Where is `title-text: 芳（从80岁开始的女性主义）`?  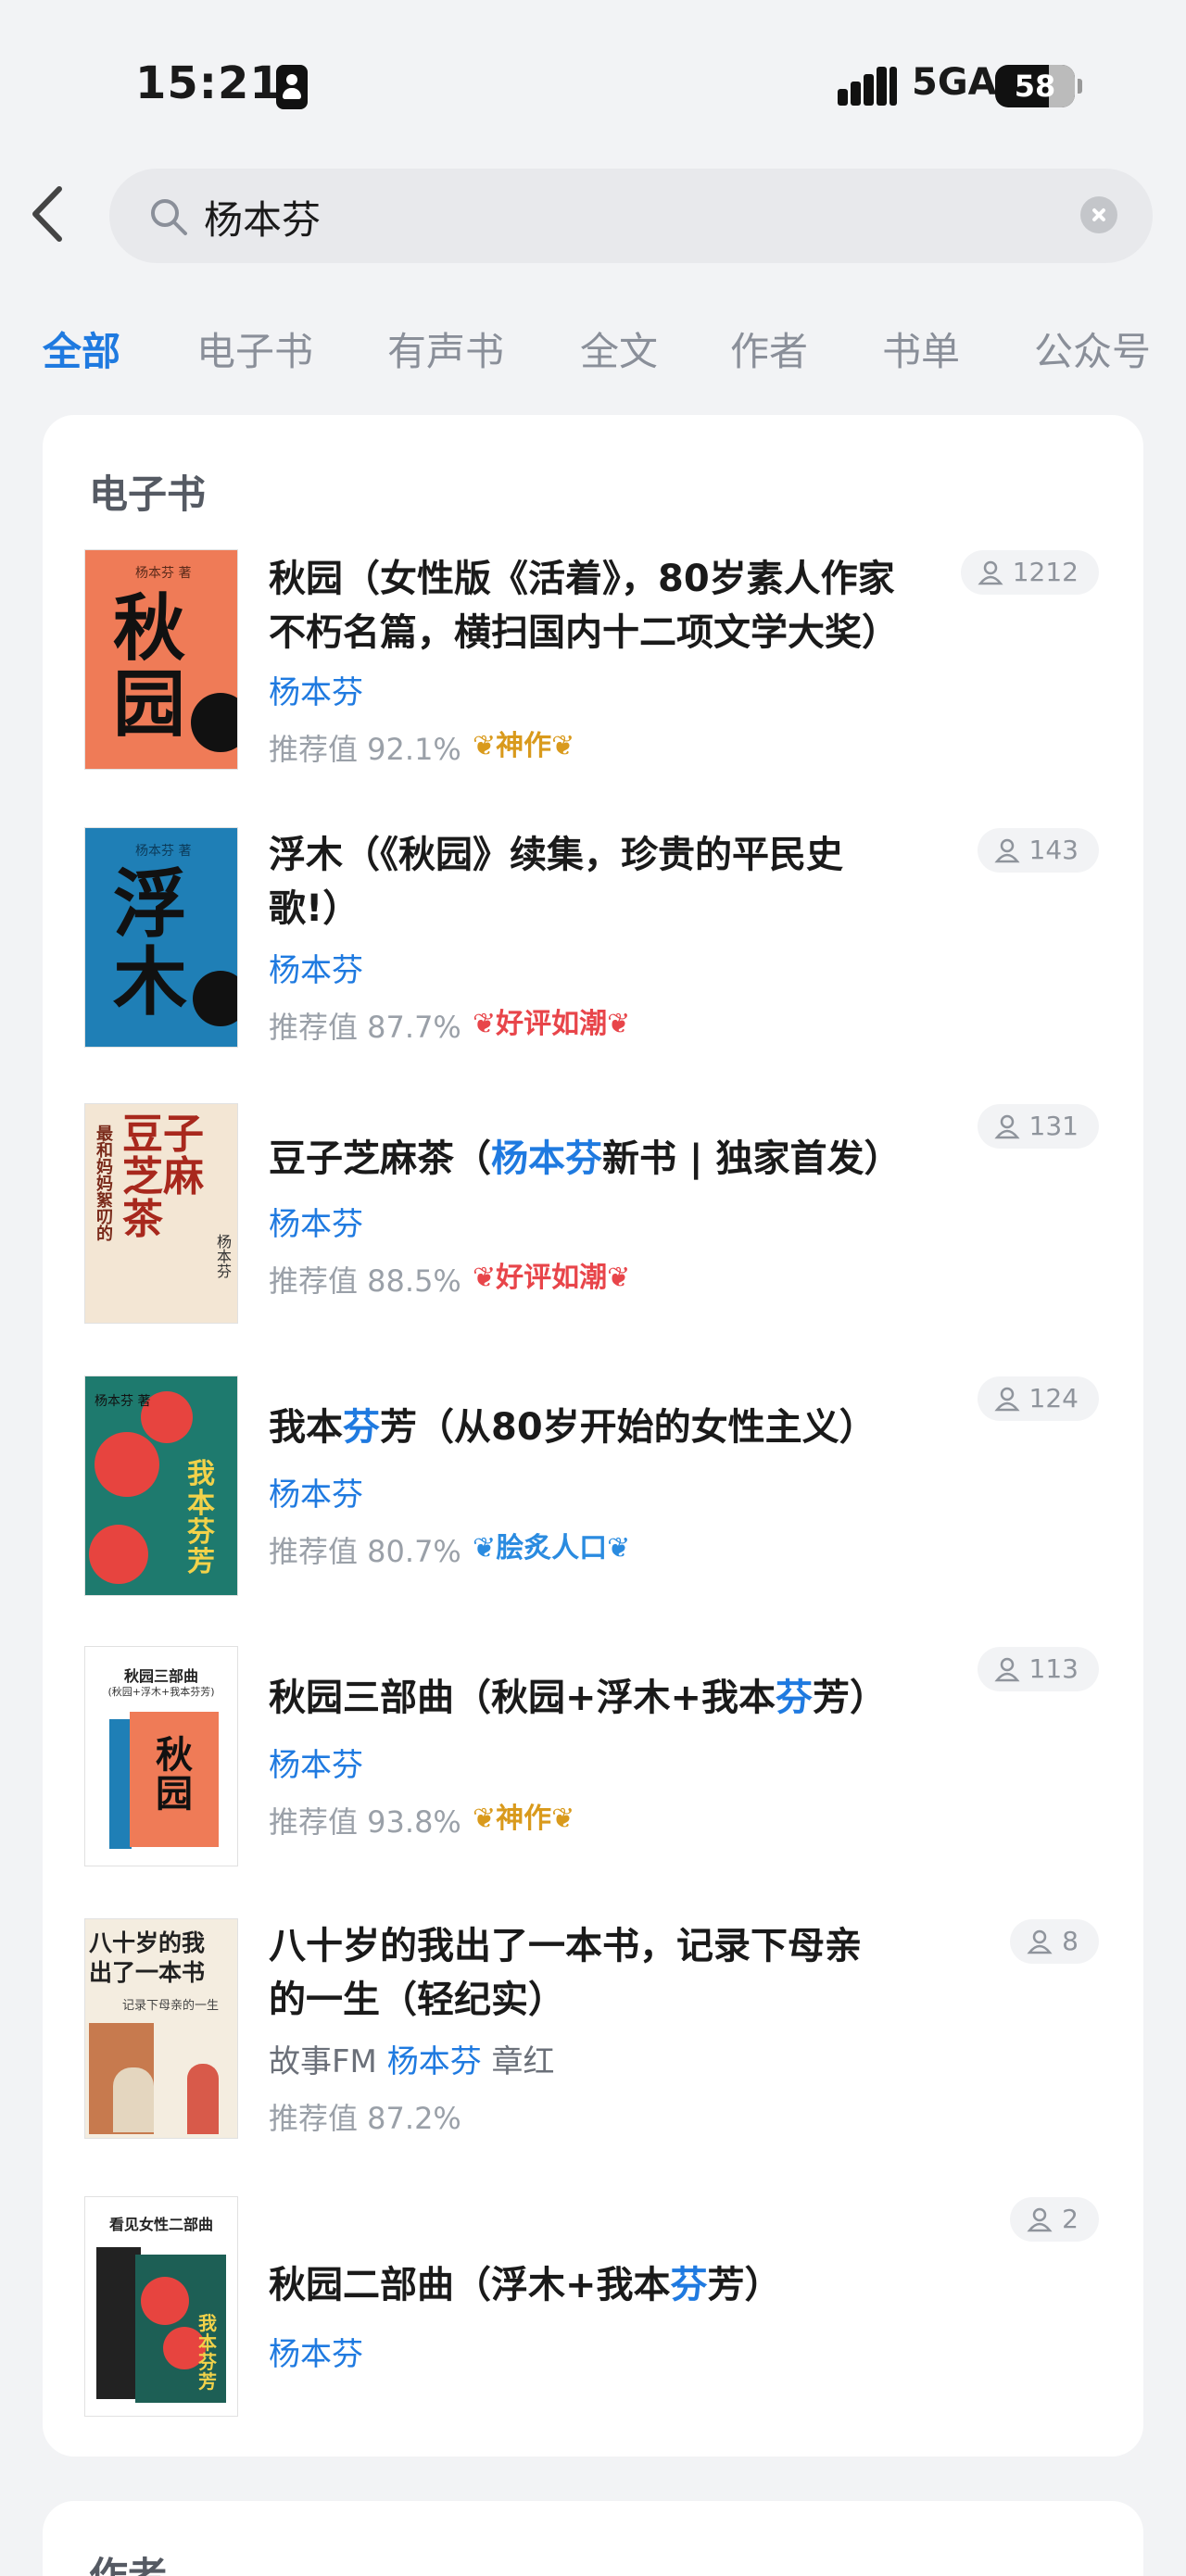 title-text: 芳（从80岁开始的女性主义） is located at coordinates (628, 1427).